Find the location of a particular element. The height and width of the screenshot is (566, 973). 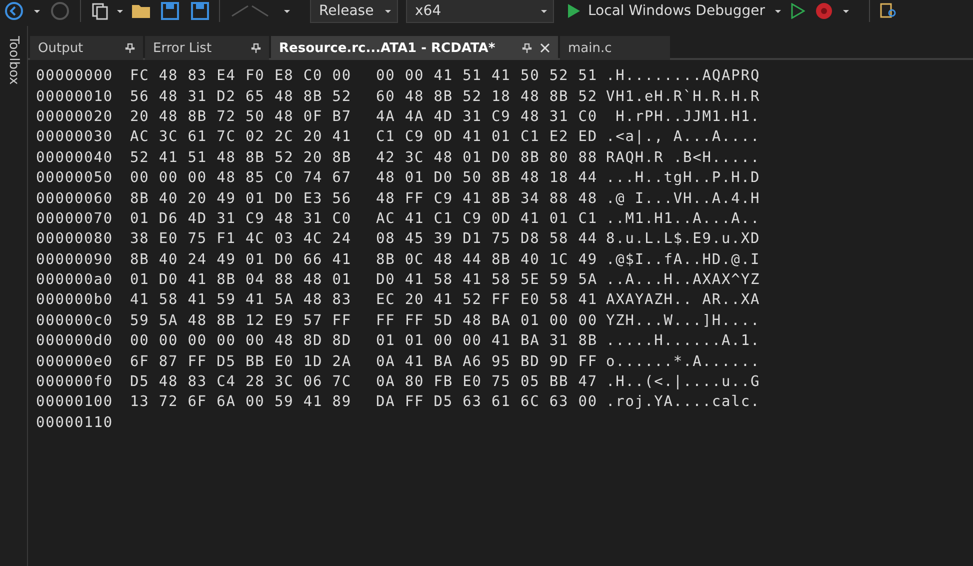

hex-bytes: FC 48 83 E4 F0 E8 C0 00 is located at coordinates (241, 76).